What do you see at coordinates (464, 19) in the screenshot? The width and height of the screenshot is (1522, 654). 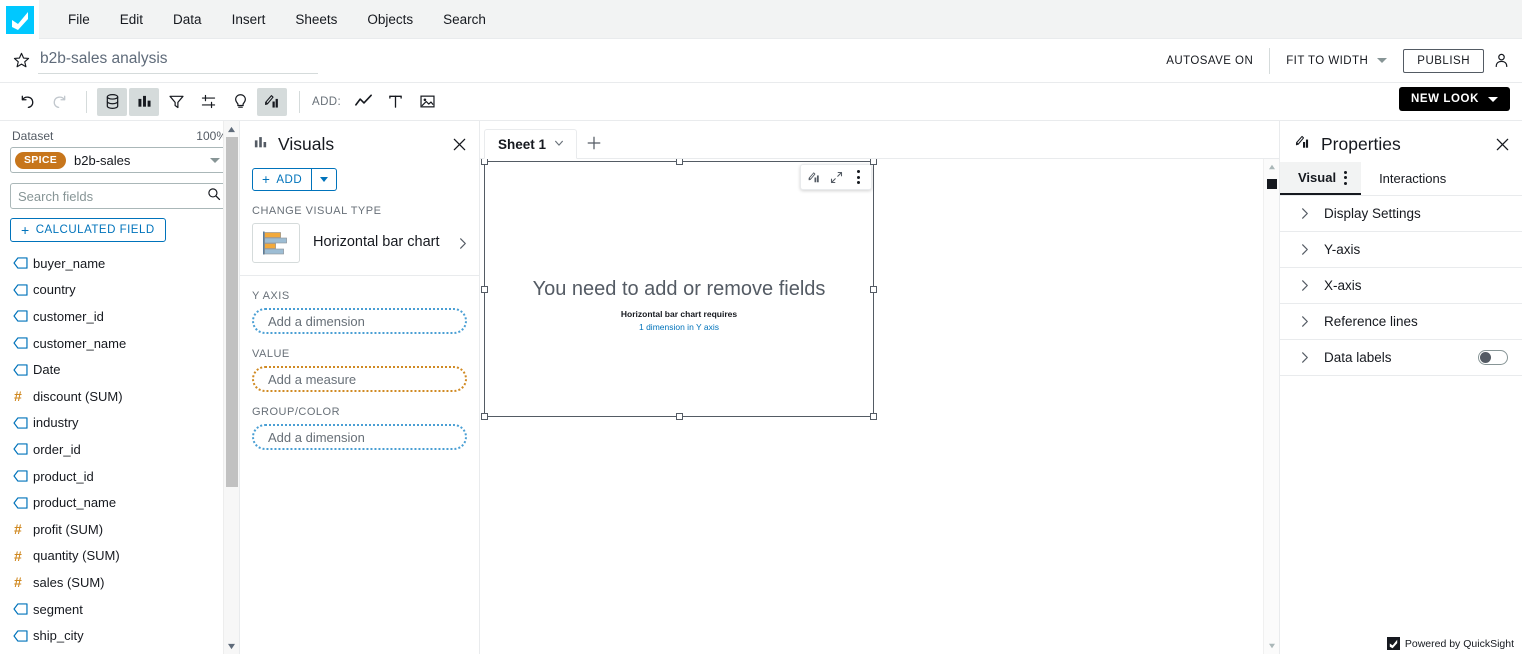 I see `menu-item-search: Search` at bounding box center [464, 19].